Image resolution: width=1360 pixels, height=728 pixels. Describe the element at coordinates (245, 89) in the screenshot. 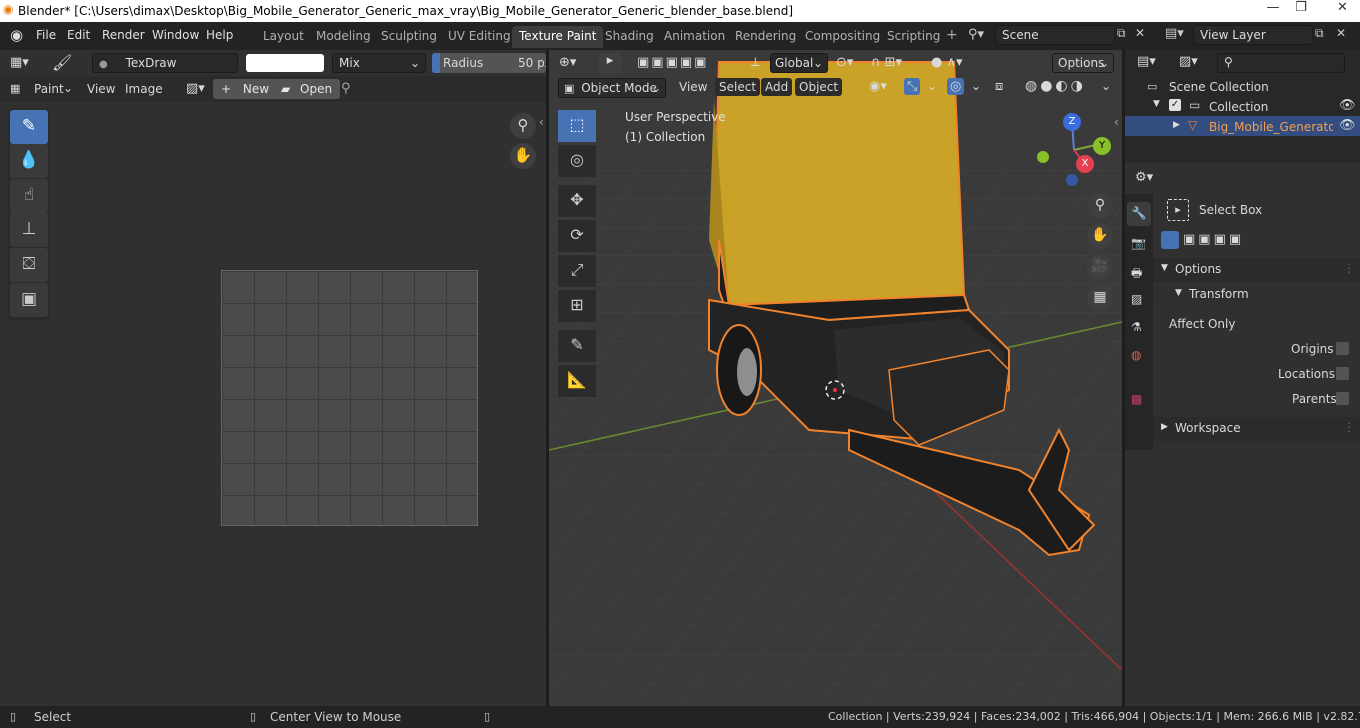

I see `new-image-button: + New` at that location.